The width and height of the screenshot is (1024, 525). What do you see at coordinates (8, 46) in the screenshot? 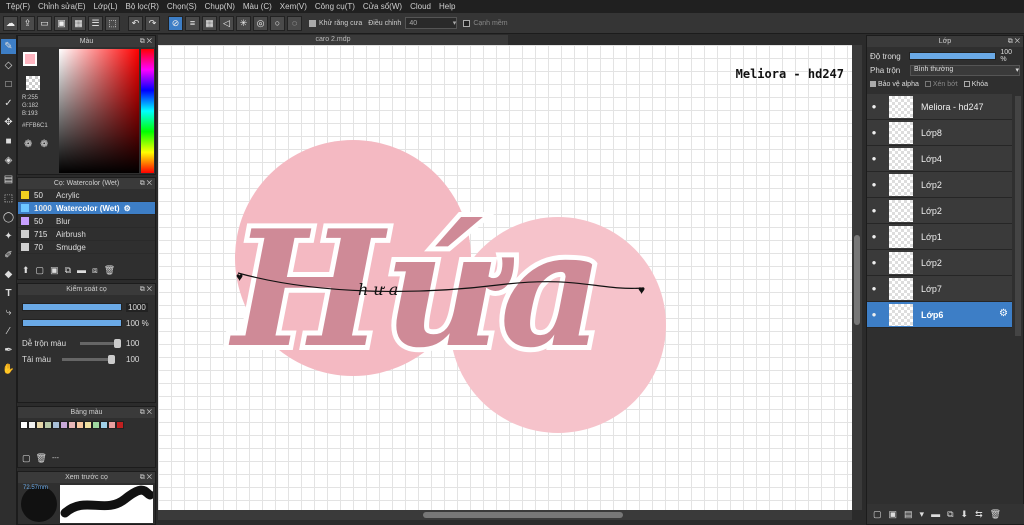
I see `brush-tool-icon: ✎` at bounding box center [8, 46].